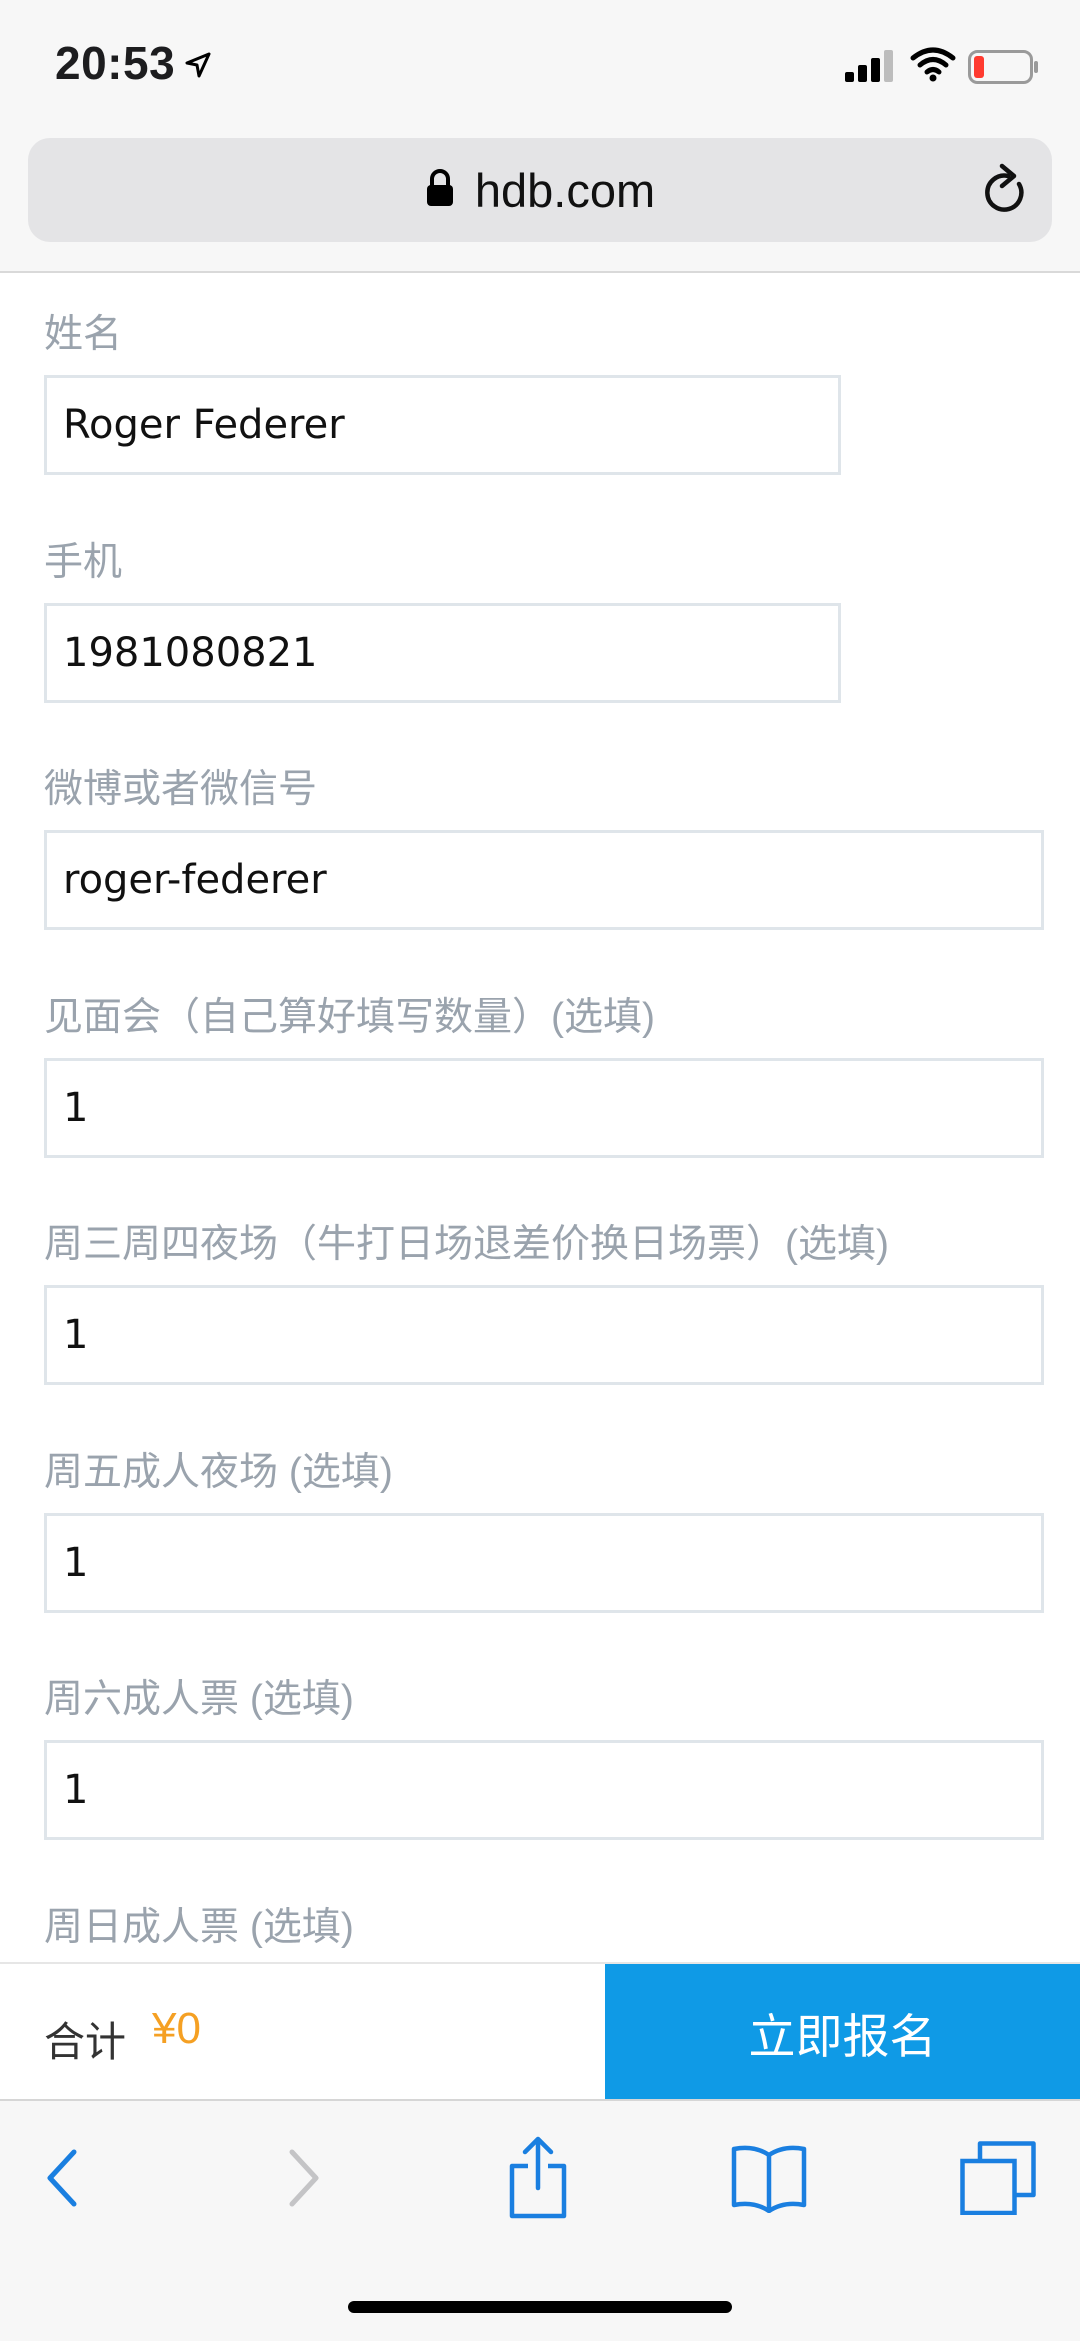 This screenshot has height=2341, width=1080. What do you see at coordinates (540, 2031) in the screenshot?
I see `action-bar: 合计 ¥0 立即报名` at bounding box center [540, 2031].